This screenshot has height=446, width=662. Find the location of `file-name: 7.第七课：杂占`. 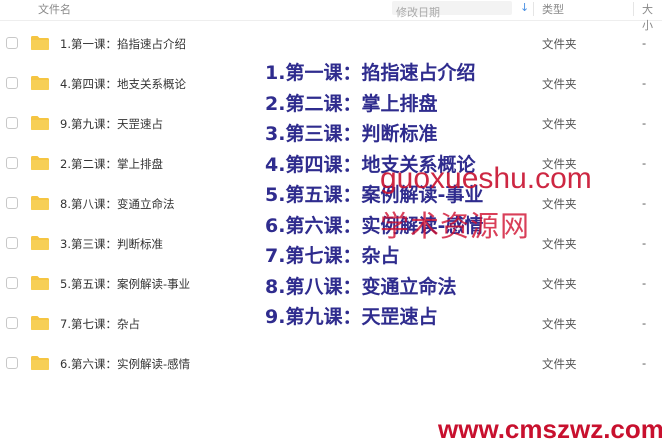

file-name: 7.第七课：杂占 is located at coordinates (100, 324).